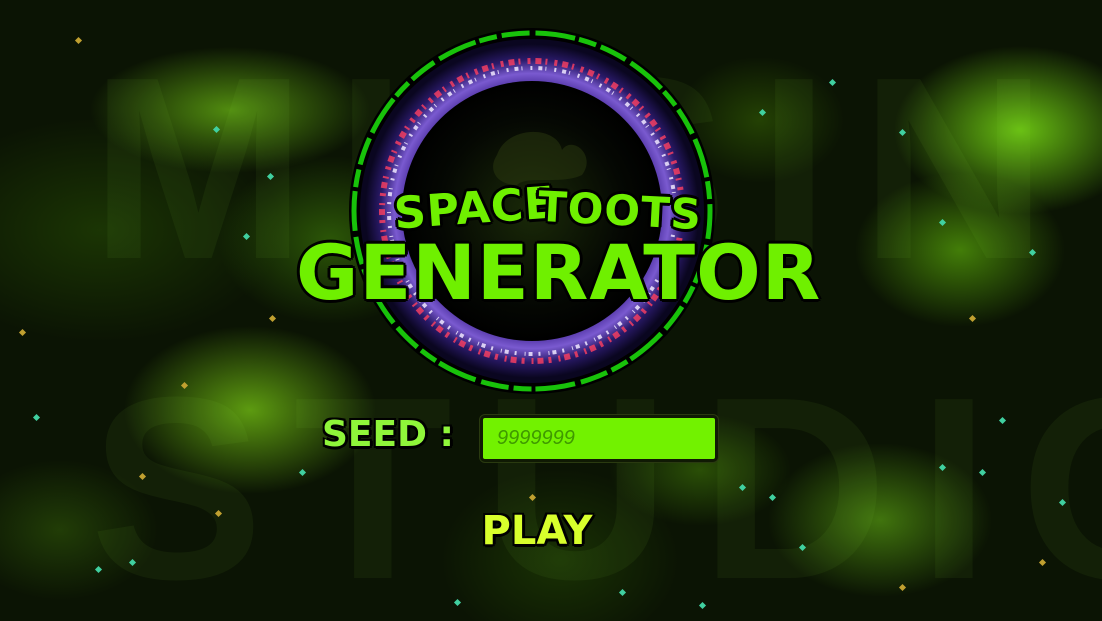 The height and width of the screenshot is (621, 1102). What do you see at coordinates (559, 272) in the screenshot?
I see `title-word-generator: GENERATOR` at bounding box center [559, 272].